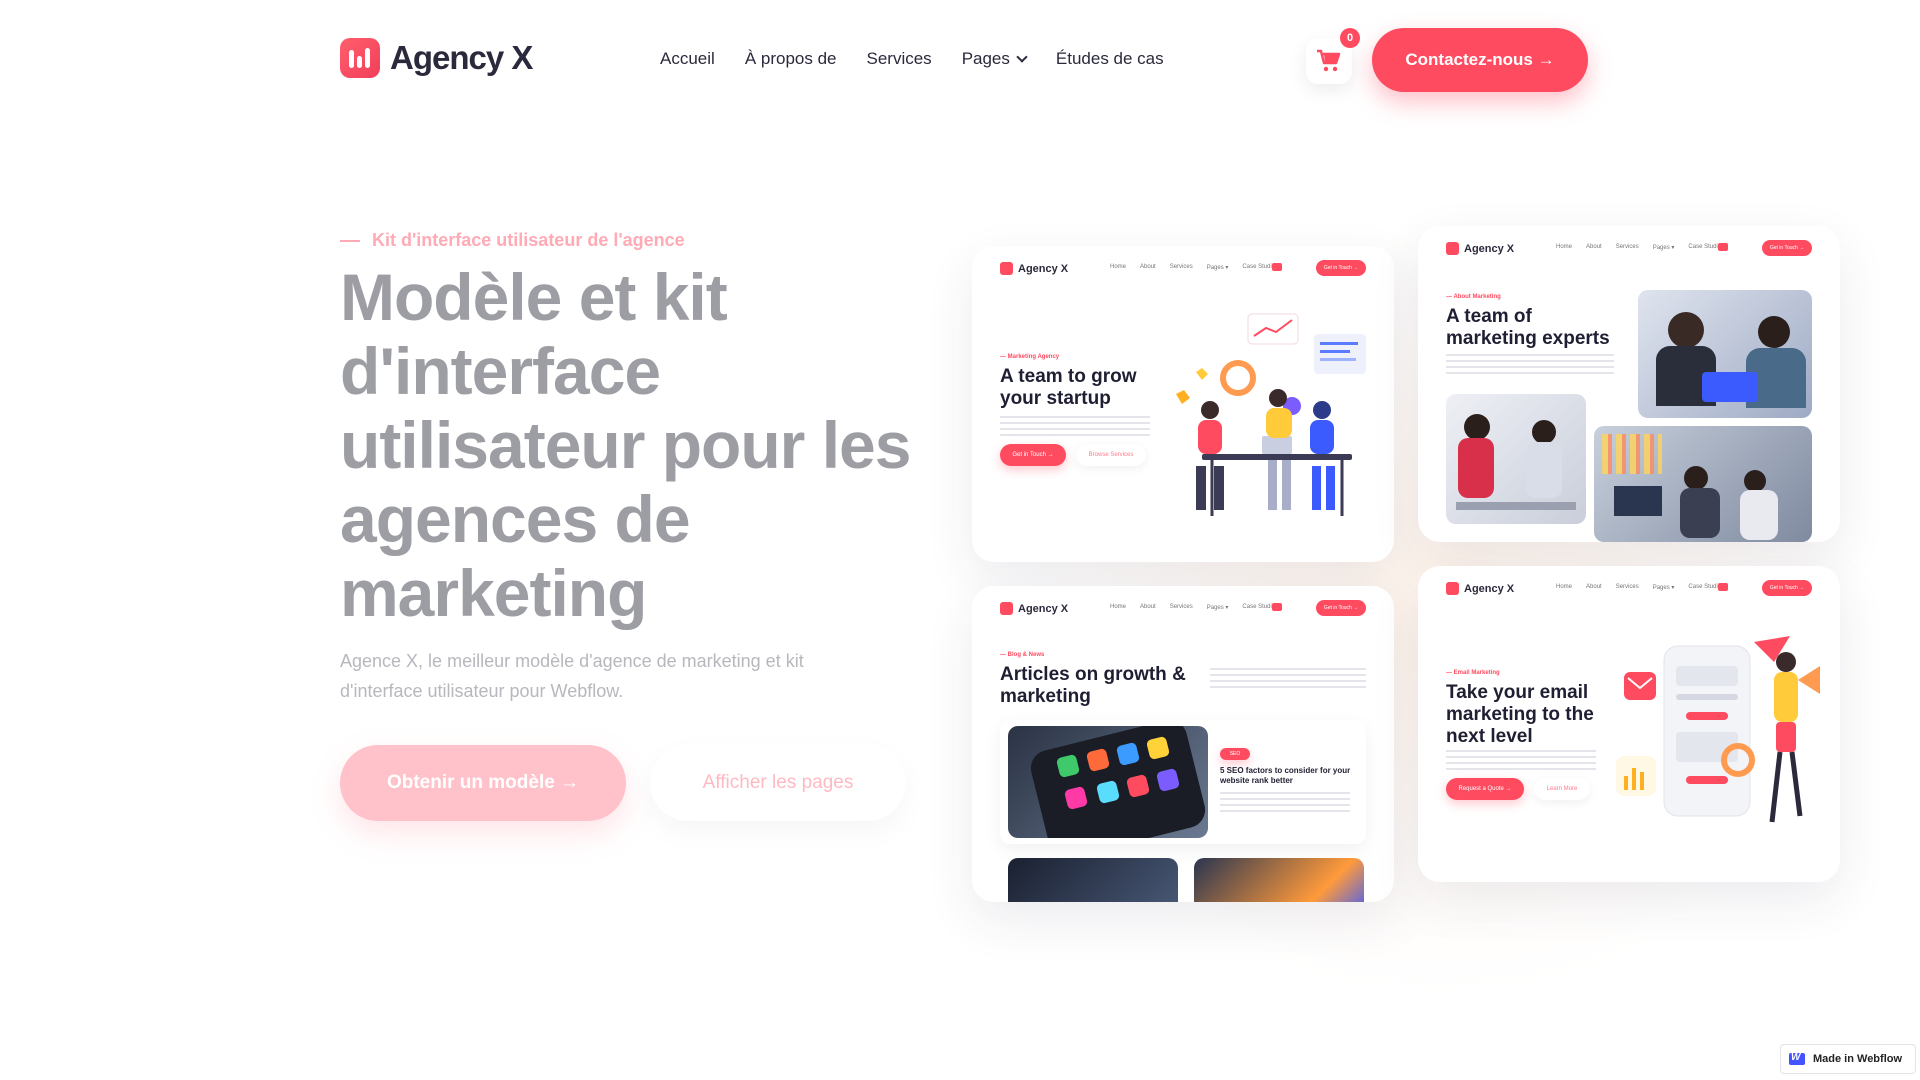 The width and height of the screenshot is (1920, 1080). What do you see at coordinates (1111, 455) in the screenshot?
I see `card-secondary-pill: Browse Services` at bounding box center [1111, 455].